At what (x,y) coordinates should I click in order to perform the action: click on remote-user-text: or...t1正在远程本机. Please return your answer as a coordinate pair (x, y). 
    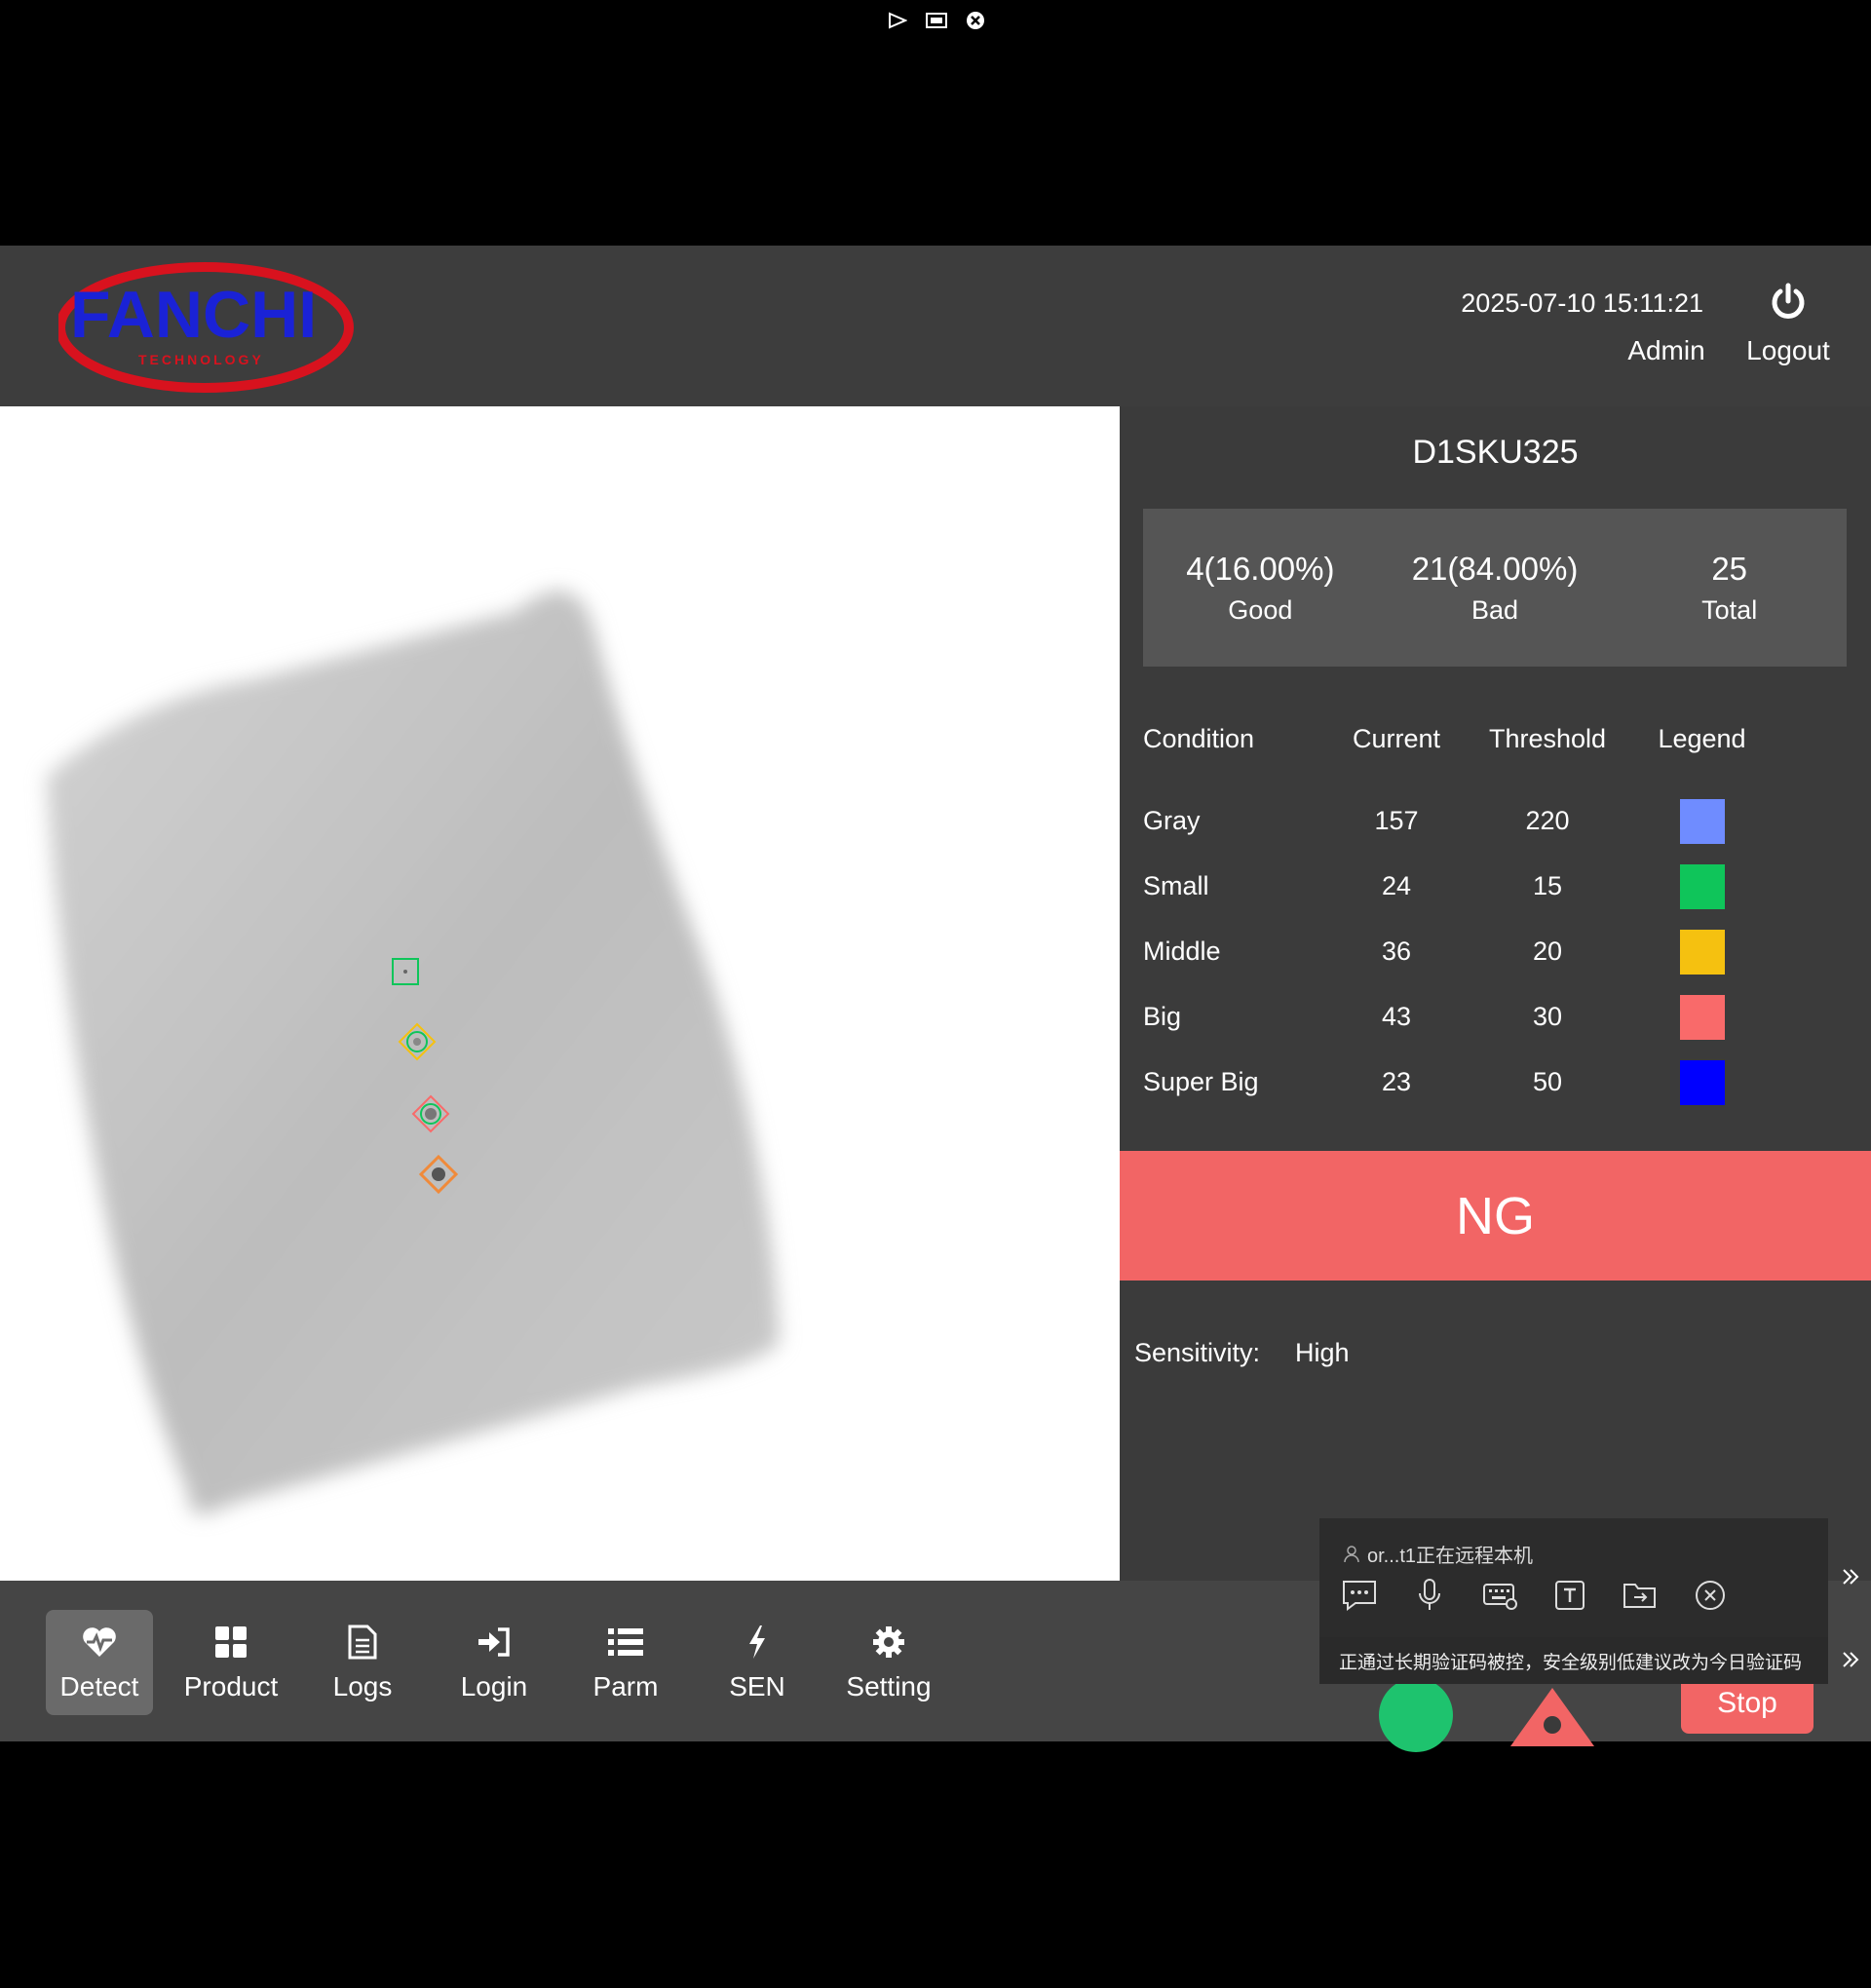
    Looking at the image, I should click on (1450, 1557).